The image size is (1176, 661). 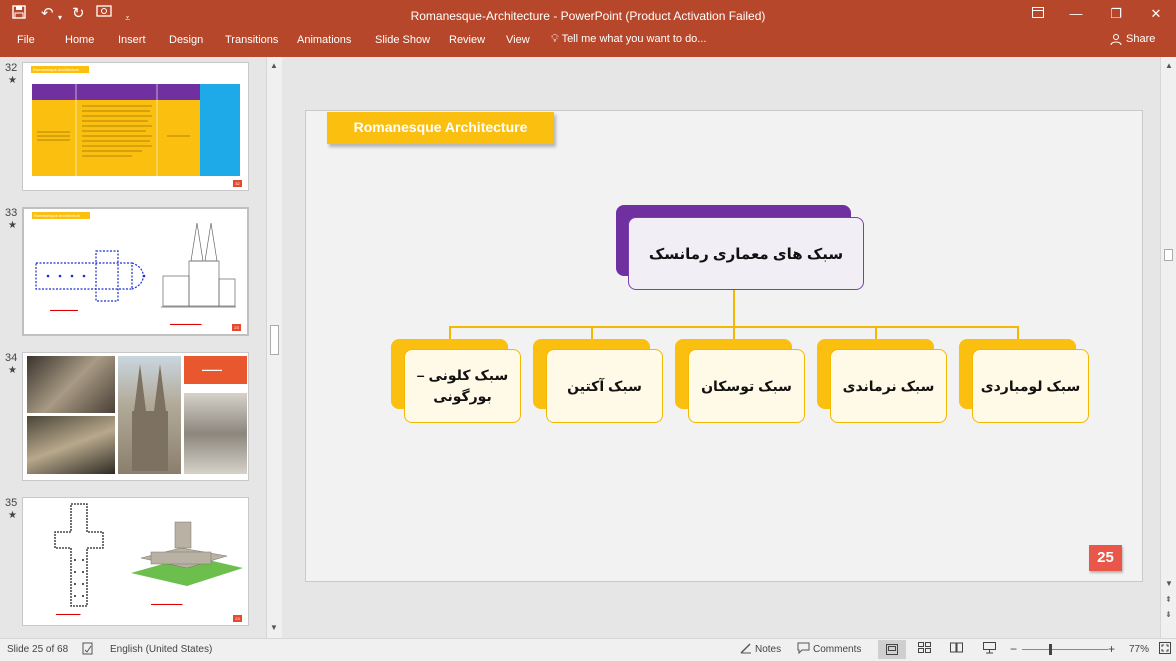 What do you see at coordinates (888, 386) in the screenshot?
I see `child-node-norman: سبک نرماندی` at bounding box center [888, 386].